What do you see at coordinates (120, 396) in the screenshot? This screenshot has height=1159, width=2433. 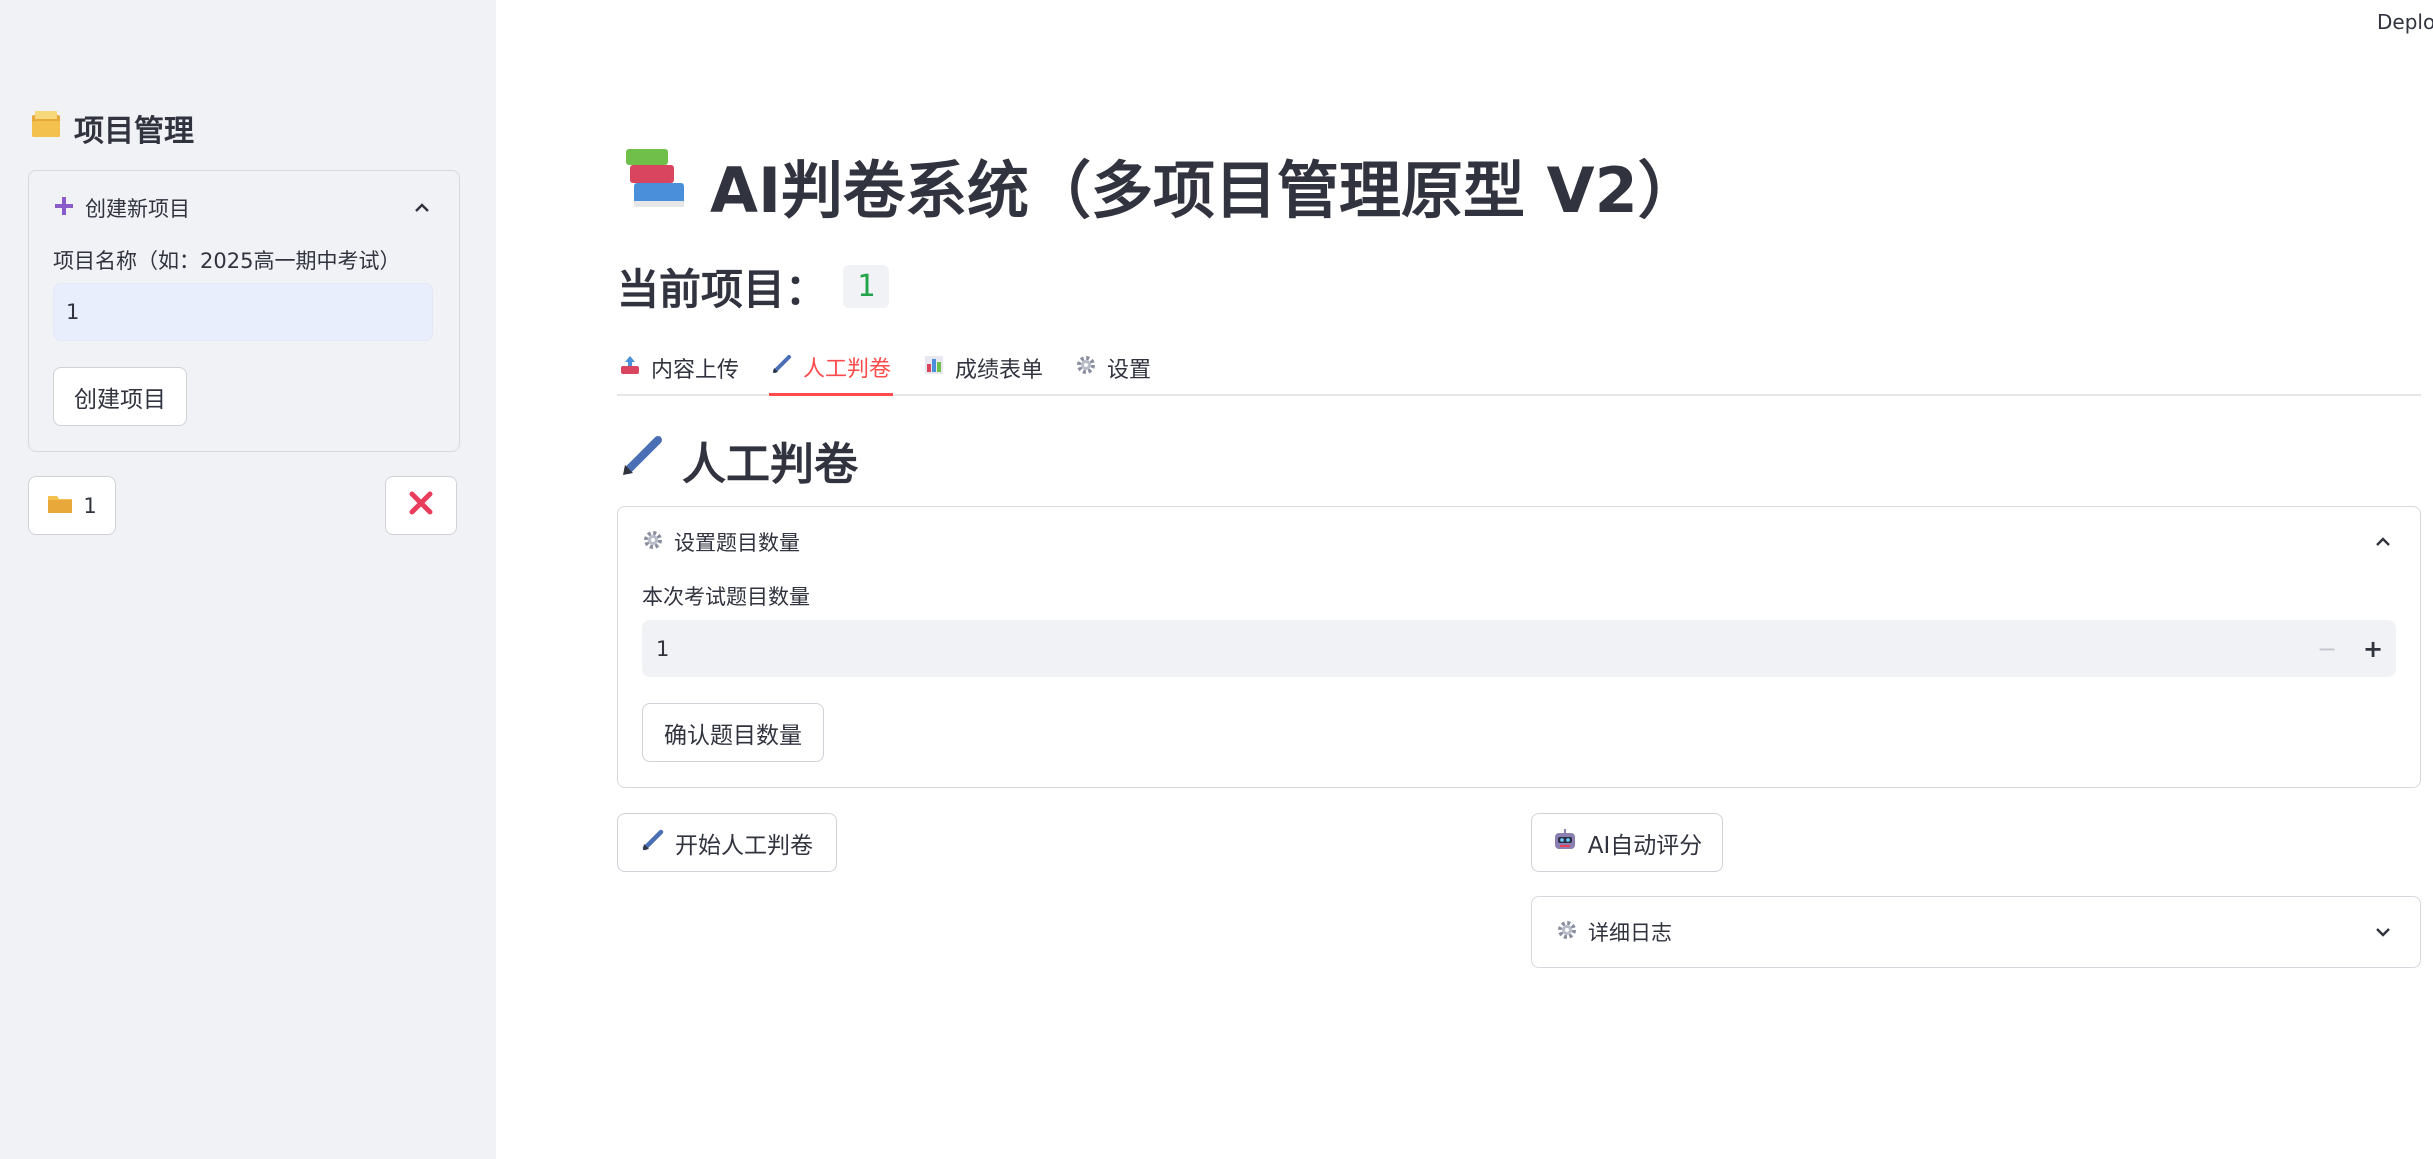 I see `create-project-button: 创建项目` at bounding box center [120, 396].